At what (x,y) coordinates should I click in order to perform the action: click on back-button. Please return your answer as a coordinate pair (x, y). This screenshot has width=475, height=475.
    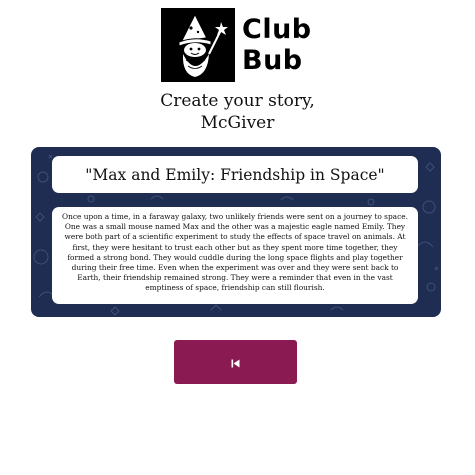
    Looking at the image, I should click on (235, 362).